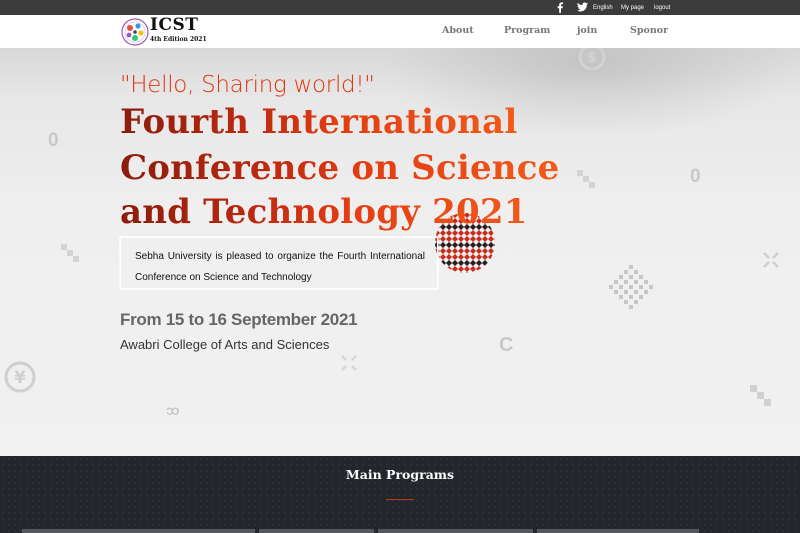  I want to click on event-dates: From 15 to 16 September 2021, so click(239, 319).